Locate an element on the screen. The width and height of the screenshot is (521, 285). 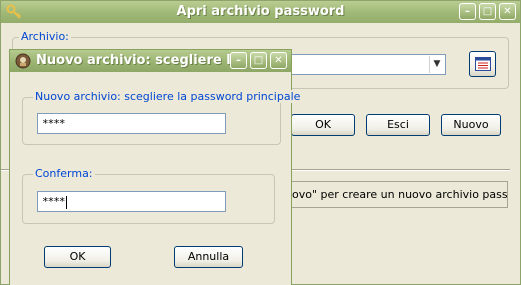
confirm-group-label: Conferma: is located at coordinates (64, 173).